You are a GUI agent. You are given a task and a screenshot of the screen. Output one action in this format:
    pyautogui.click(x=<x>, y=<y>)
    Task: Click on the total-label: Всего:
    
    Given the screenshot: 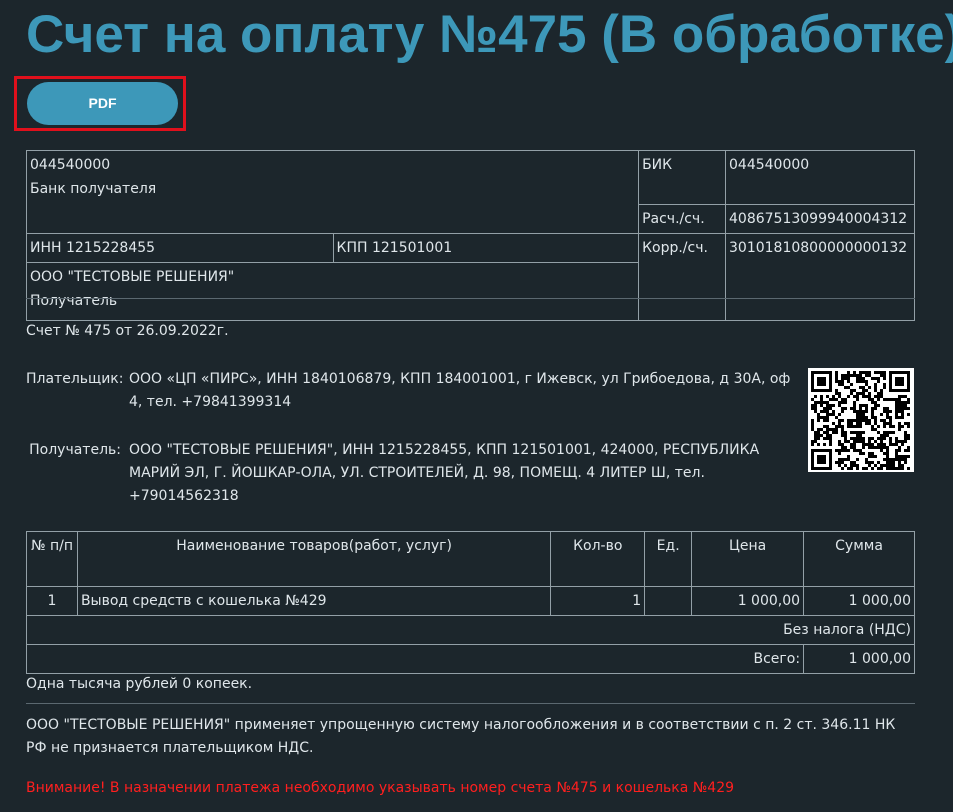 What is the action you would take?
    pyautogui.click(x=415, y=659)
    